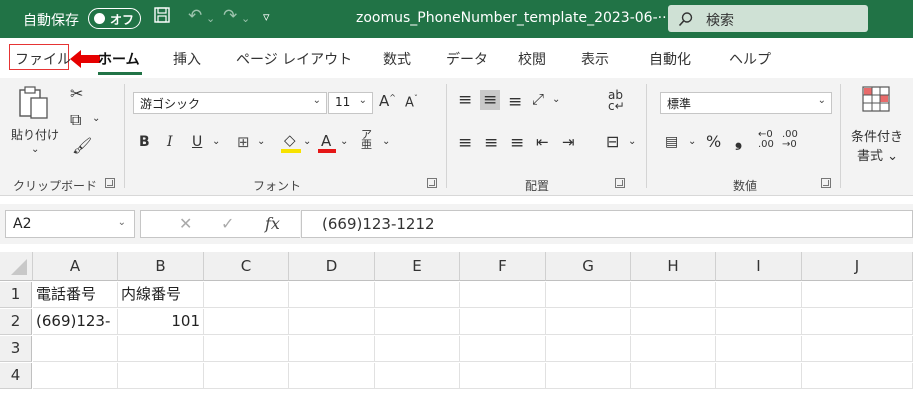 The image size is (913, 395). Describe the element at coordinates (612, 141) in the screenshot. I see `merge-center-icon: ⊟` at that location.